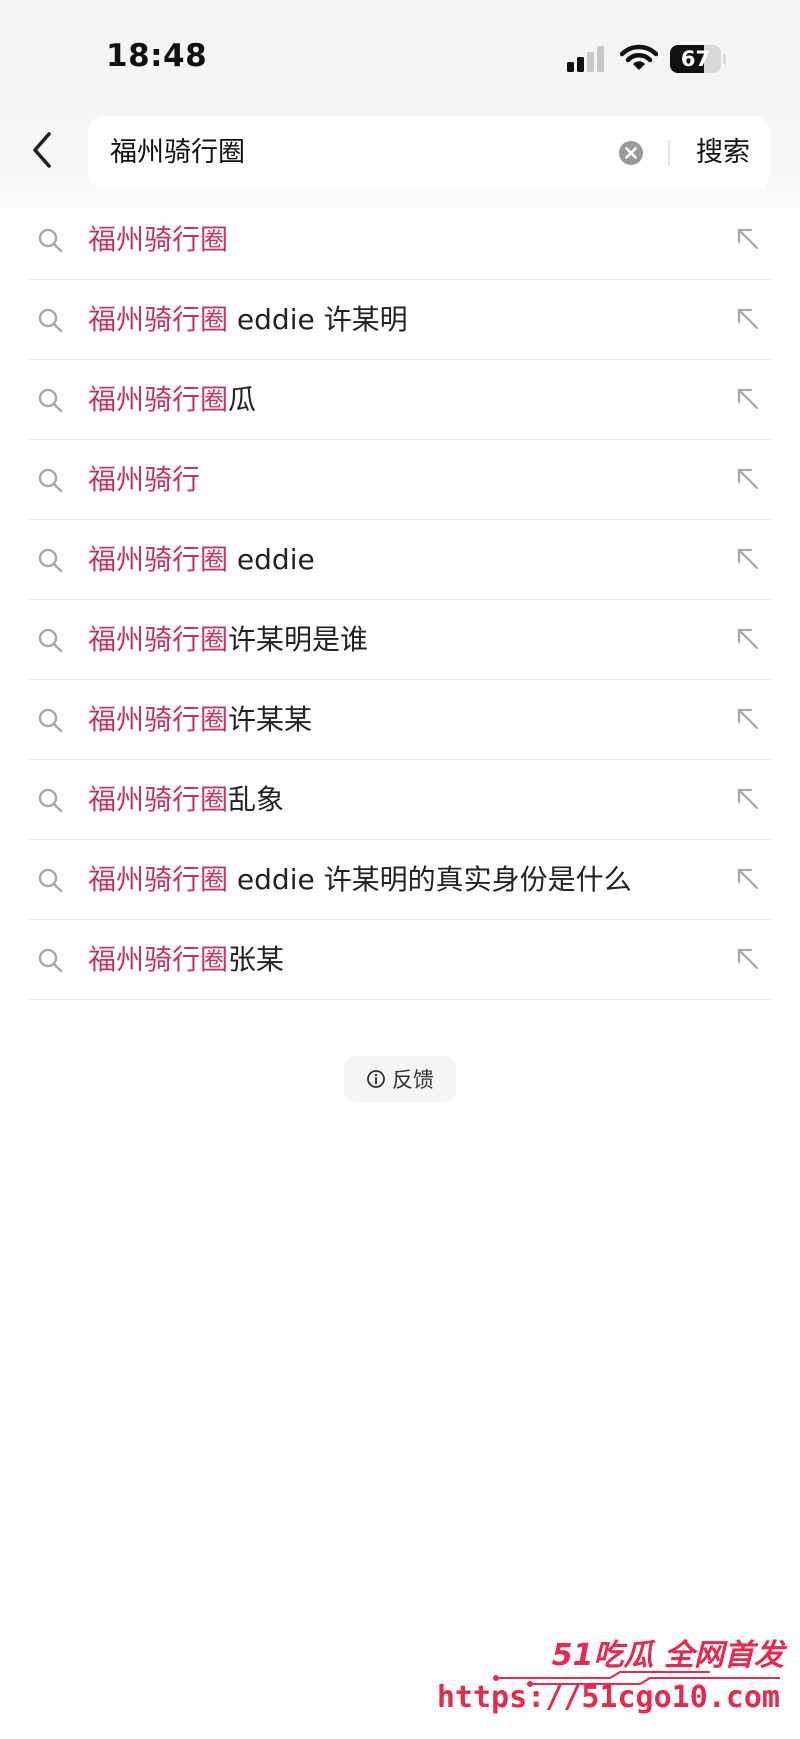 The width and height of the screenshot is (800, 1739). What do you see at coordinates (723, 152) in the screenshot?
I see `search-button: 搜索` at bounding box center [723, 152].